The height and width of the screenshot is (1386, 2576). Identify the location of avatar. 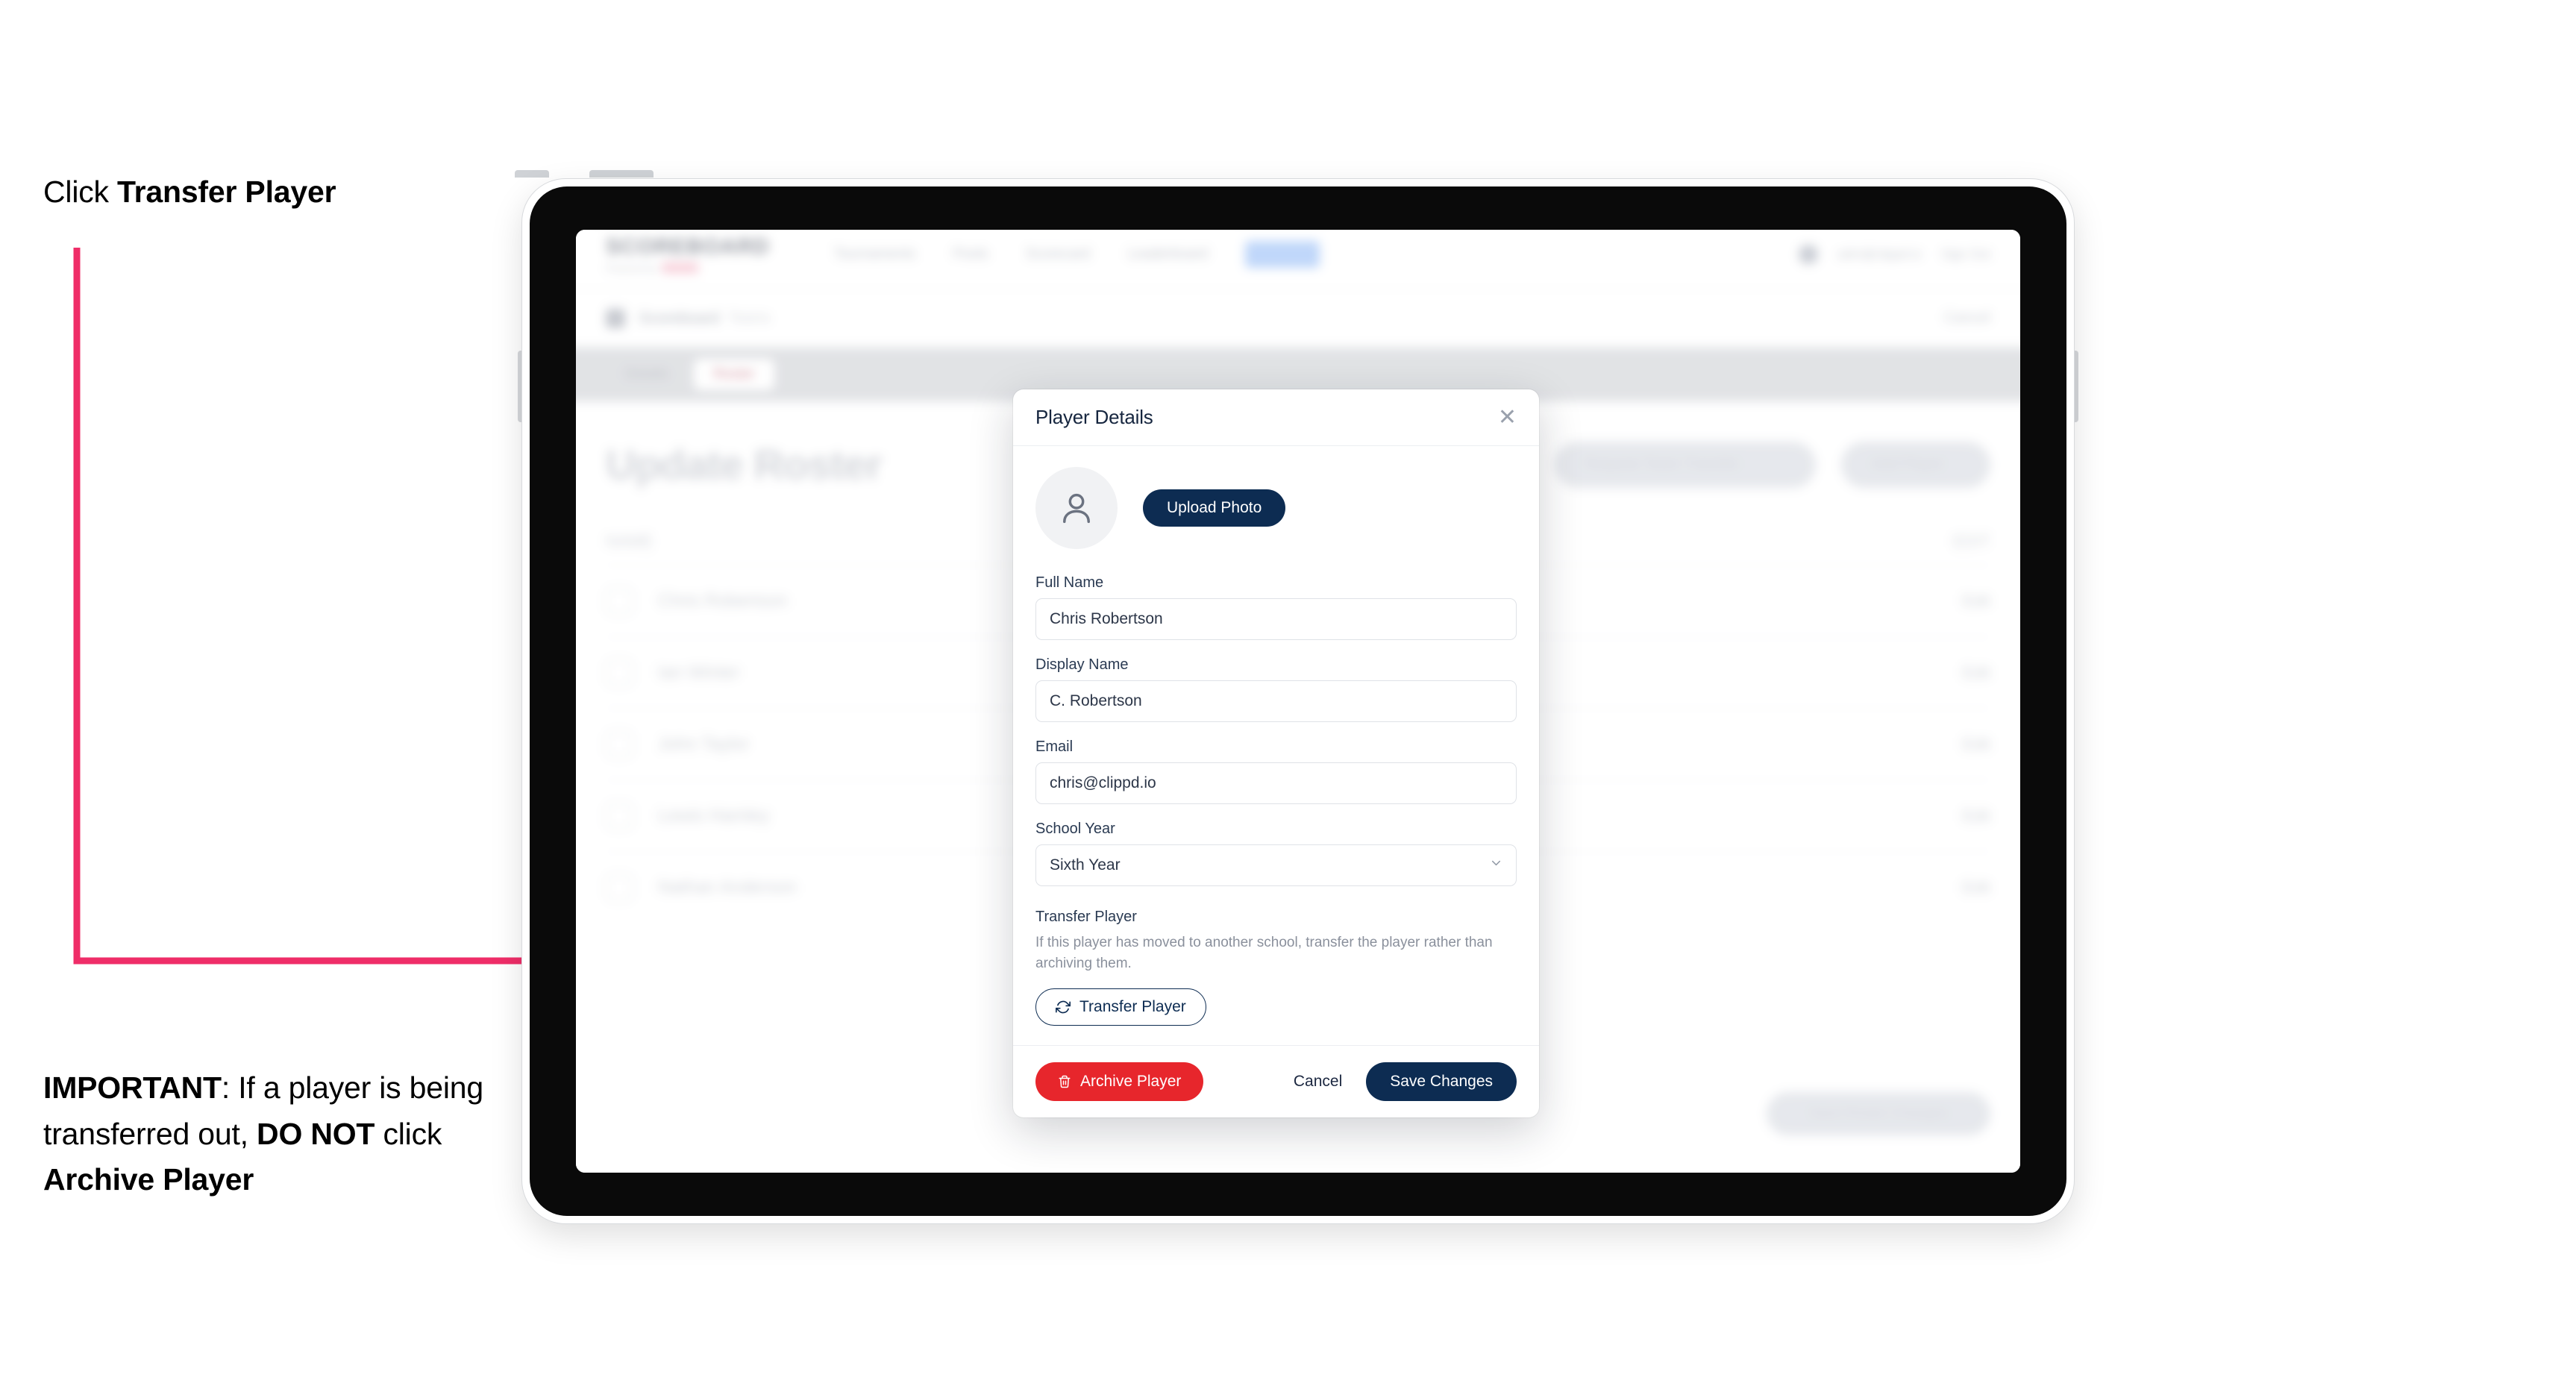
(1076, 508).